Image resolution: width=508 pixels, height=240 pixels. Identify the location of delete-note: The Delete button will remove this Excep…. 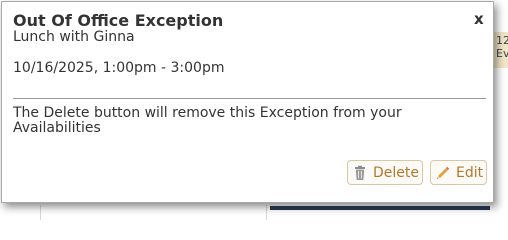
(207, 120).